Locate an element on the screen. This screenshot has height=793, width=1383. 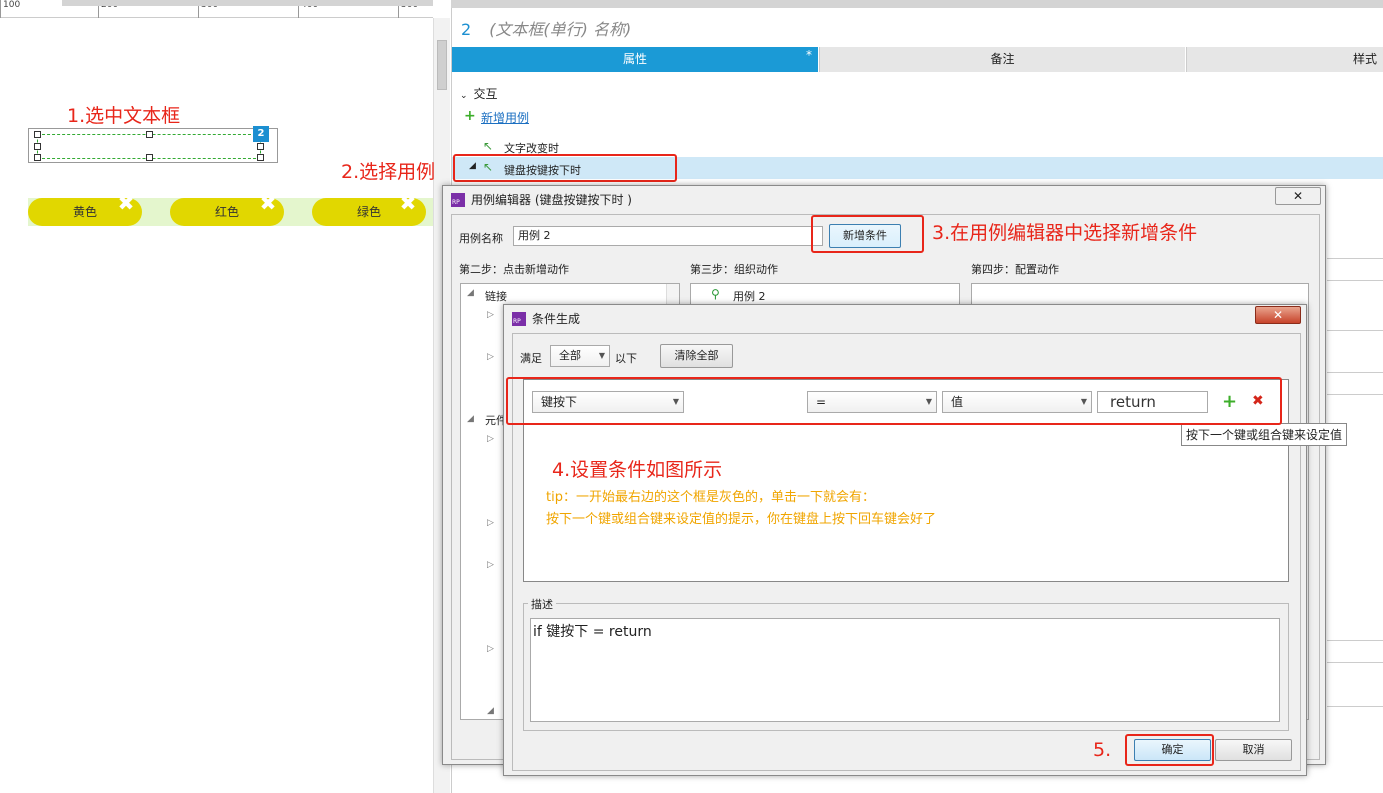
below-label: 以下 is located at coordinates (626, 358).